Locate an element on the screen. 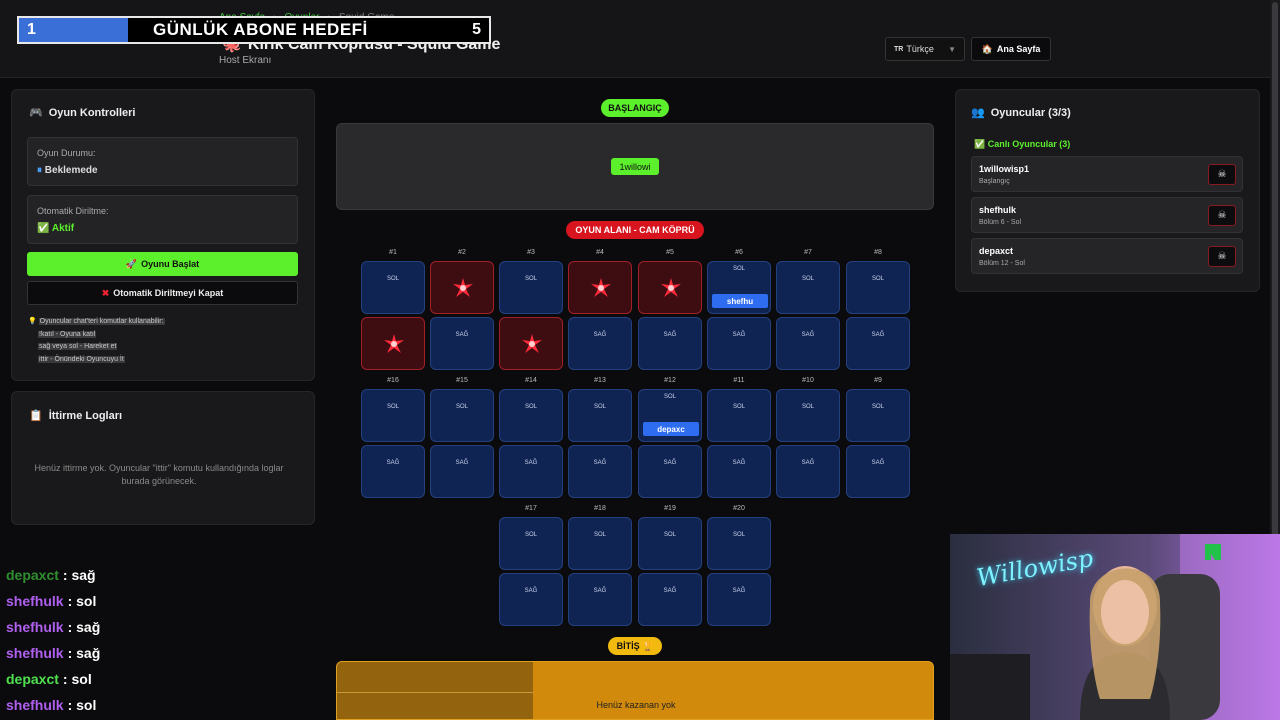 The height and width of the screenshot is (720, 1280). lightbulb-icon: 💡 is located at coordinates (32, 321).